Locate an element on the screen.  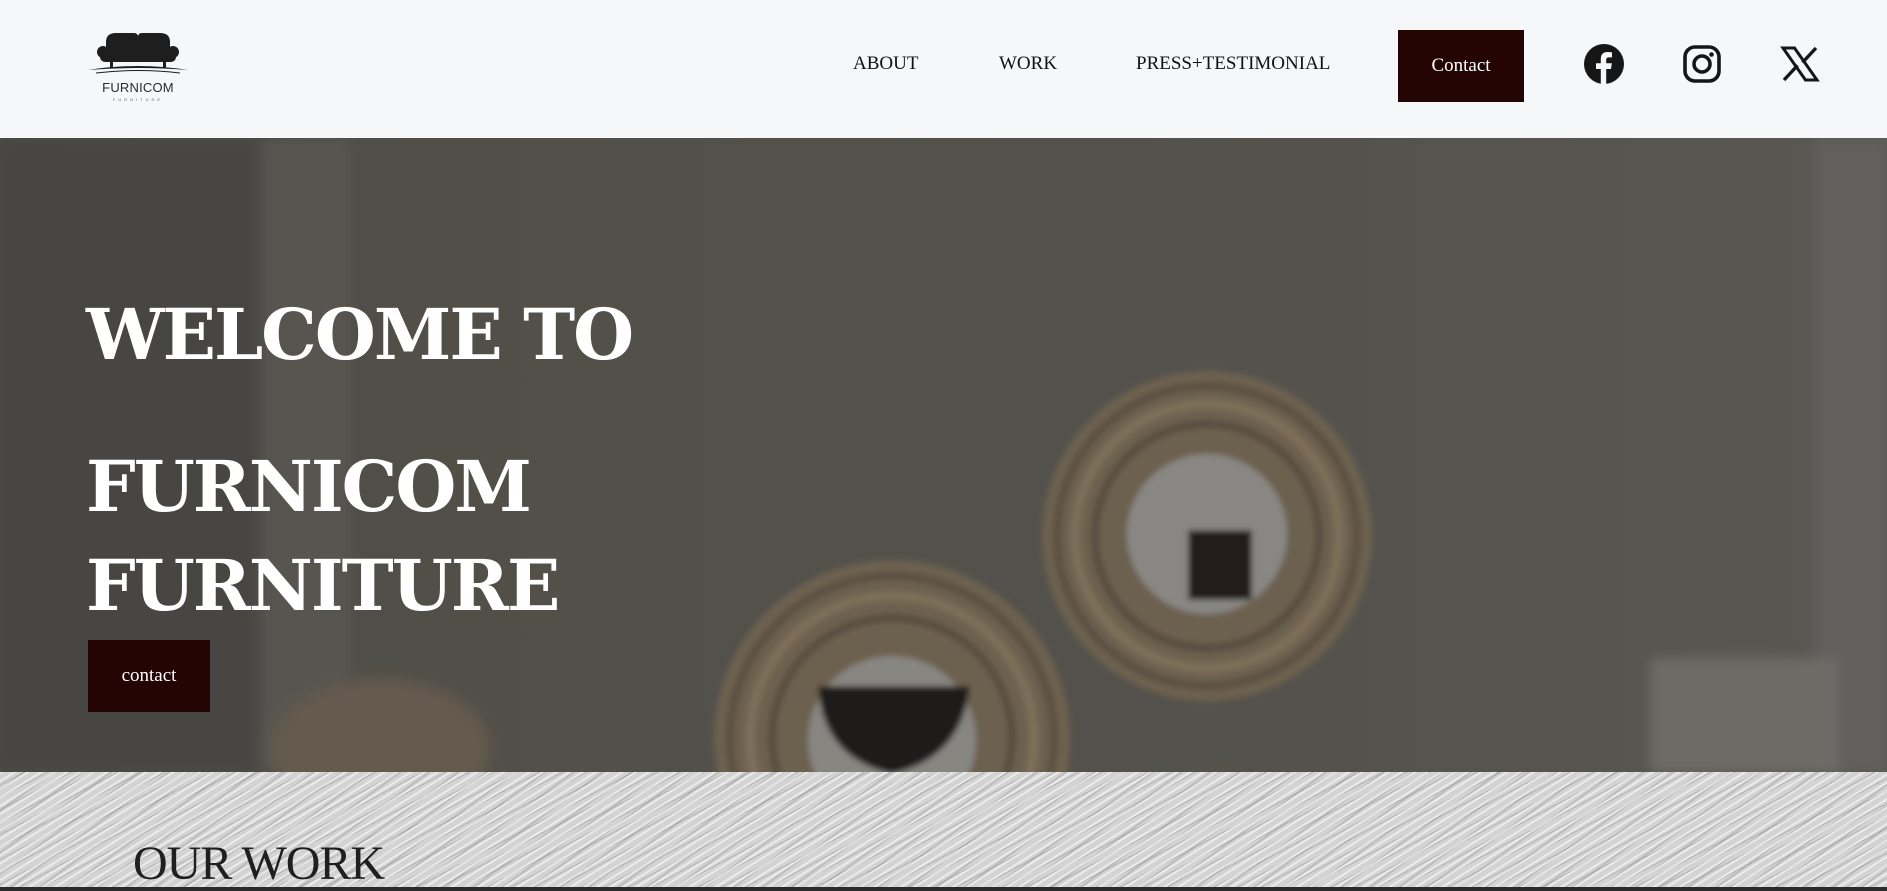
facebook-link is located at coordinates (1604, 64).